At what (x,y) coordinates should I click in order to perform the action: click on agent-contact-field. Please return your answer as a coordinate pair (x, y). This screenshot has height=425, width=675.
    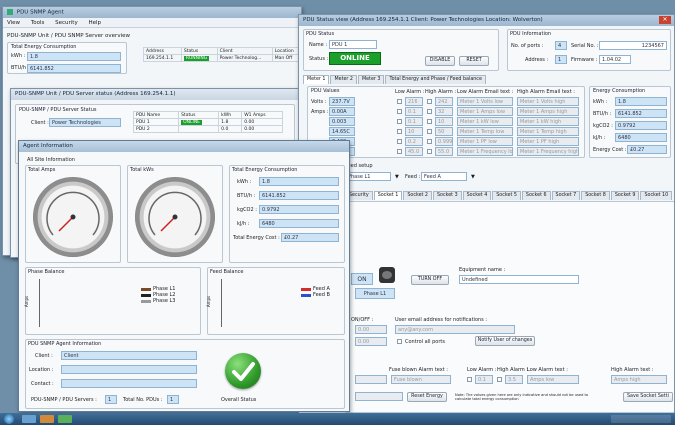
    Looking at the image, I should click on (129, 383).